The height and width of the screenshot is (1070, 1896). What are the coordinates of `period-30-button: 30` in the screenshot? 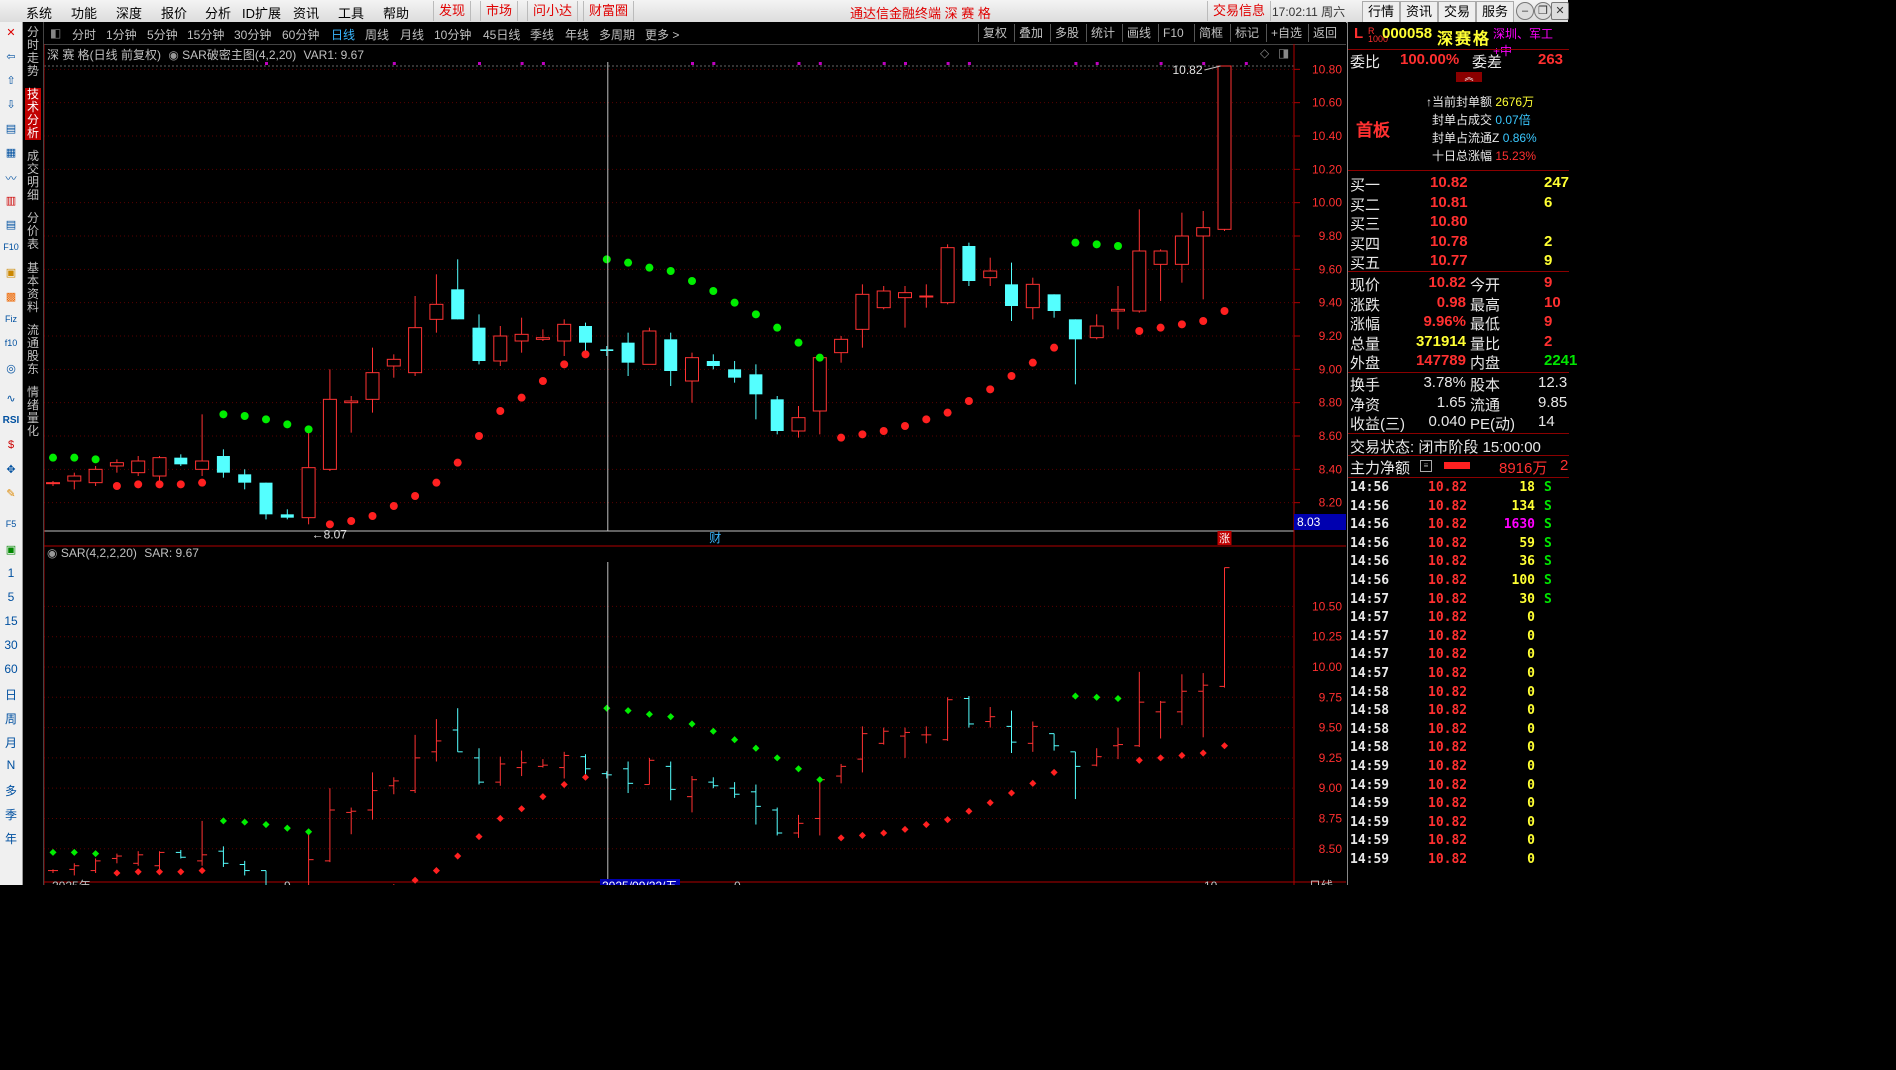 It's located at (11, 645).